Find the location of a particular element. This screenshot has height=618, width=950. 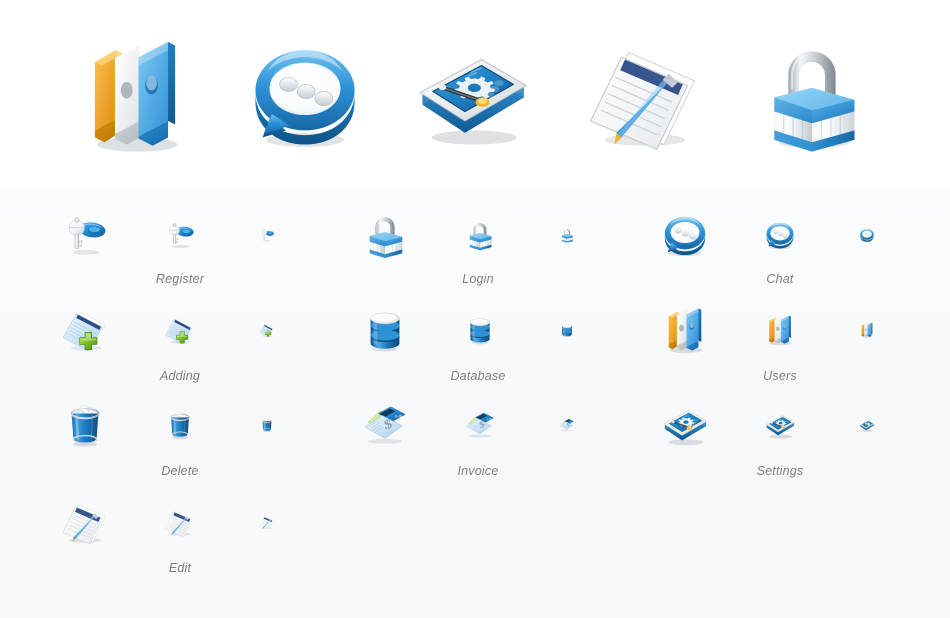

lock-icon is located at coordinates (812, 95).